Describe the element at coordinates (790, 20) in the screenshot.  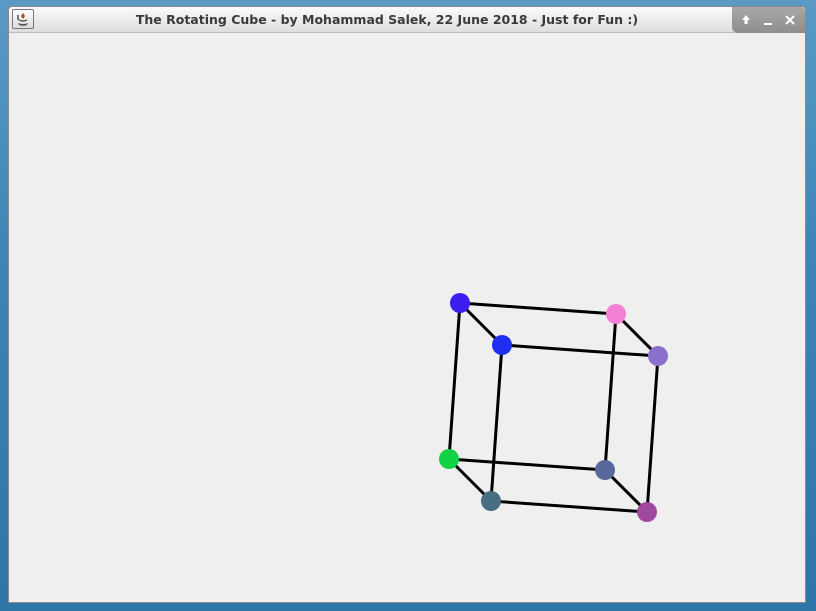
I see `close-icon` at that location.